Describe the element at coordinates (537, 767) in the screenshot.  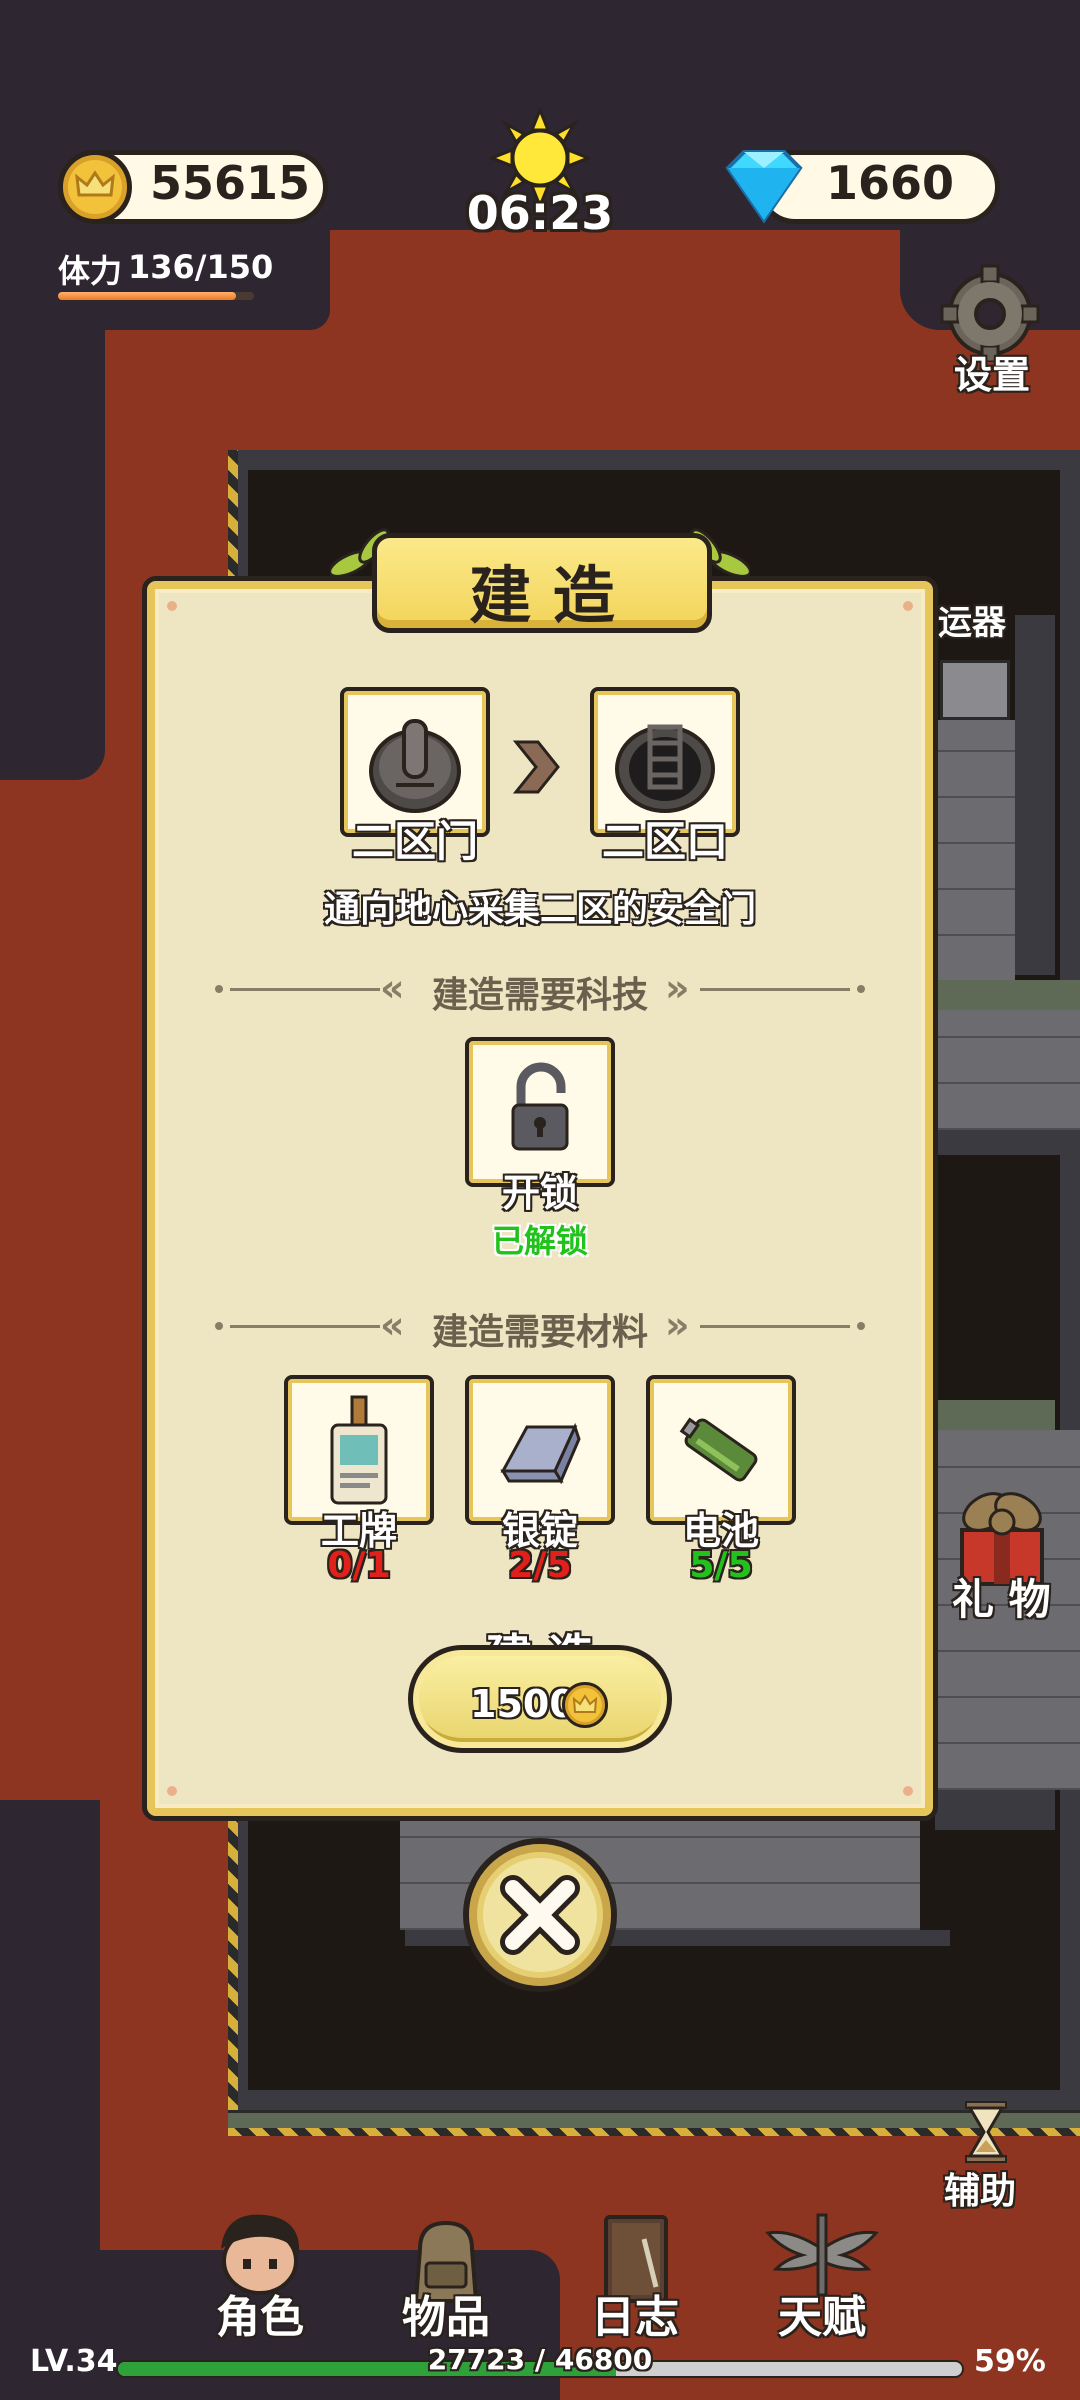
I see `arrow-right-icon` at that location.